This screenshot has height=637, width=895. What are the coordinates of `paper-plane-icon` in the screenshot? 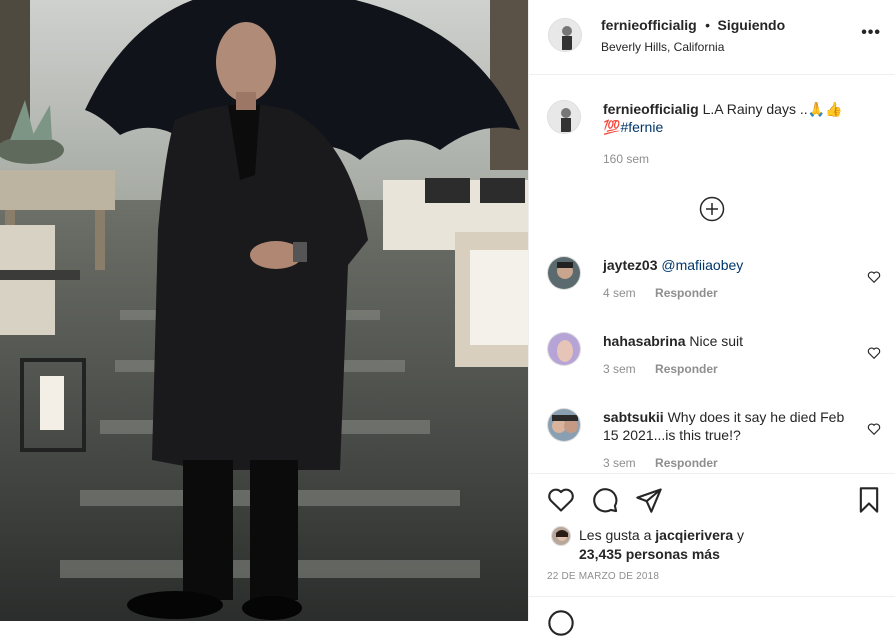 It's located at (649, 500).